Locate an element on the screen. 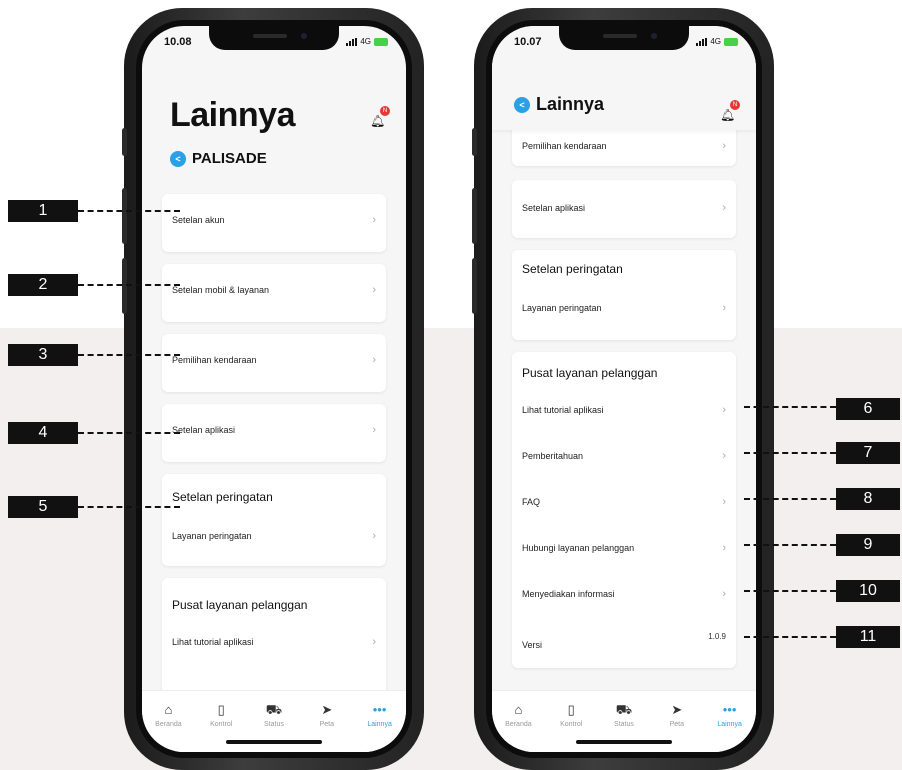 This screenshot has height=770, width=902. menu-item-pemberitahuan: Pemberitahuan › is located at coordinates (624, 456).